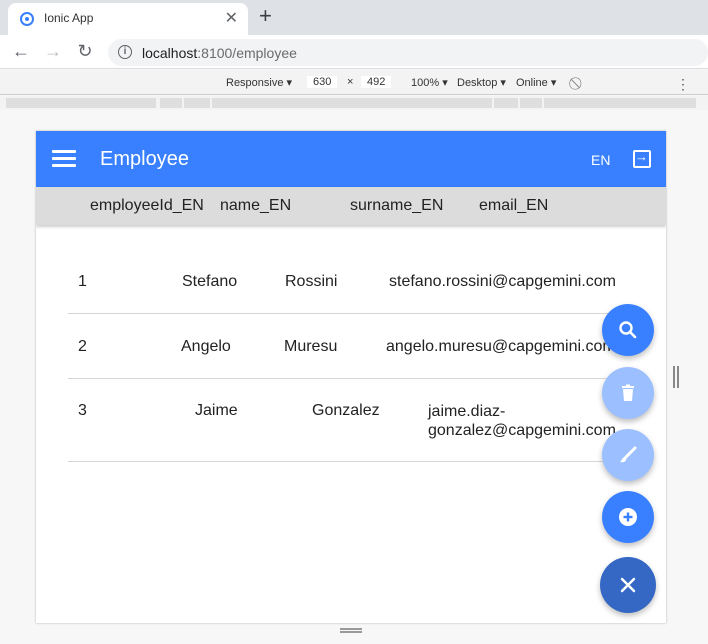 Image resolution: width=708 pixels, height=644 pixels. What do you see at coordinates (354, 17) in the screenshot?
I see `browser-tabstrip: Ionic App ✕ +` at bounding box center [354, 17].